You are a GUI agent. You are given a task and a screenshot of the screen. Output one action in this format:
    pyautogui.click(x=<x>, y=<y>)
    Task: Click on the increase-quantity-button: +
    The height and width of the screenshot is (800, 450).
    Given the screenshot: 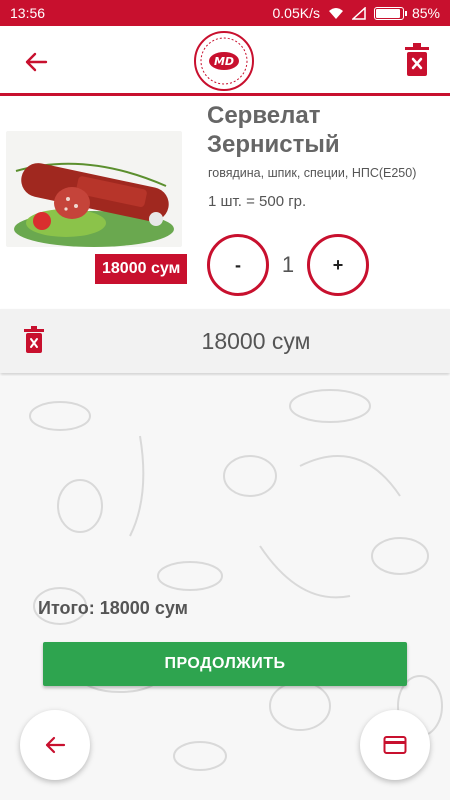 What is the action you would take?
    pyautogui.click(x=338, y=265)
    